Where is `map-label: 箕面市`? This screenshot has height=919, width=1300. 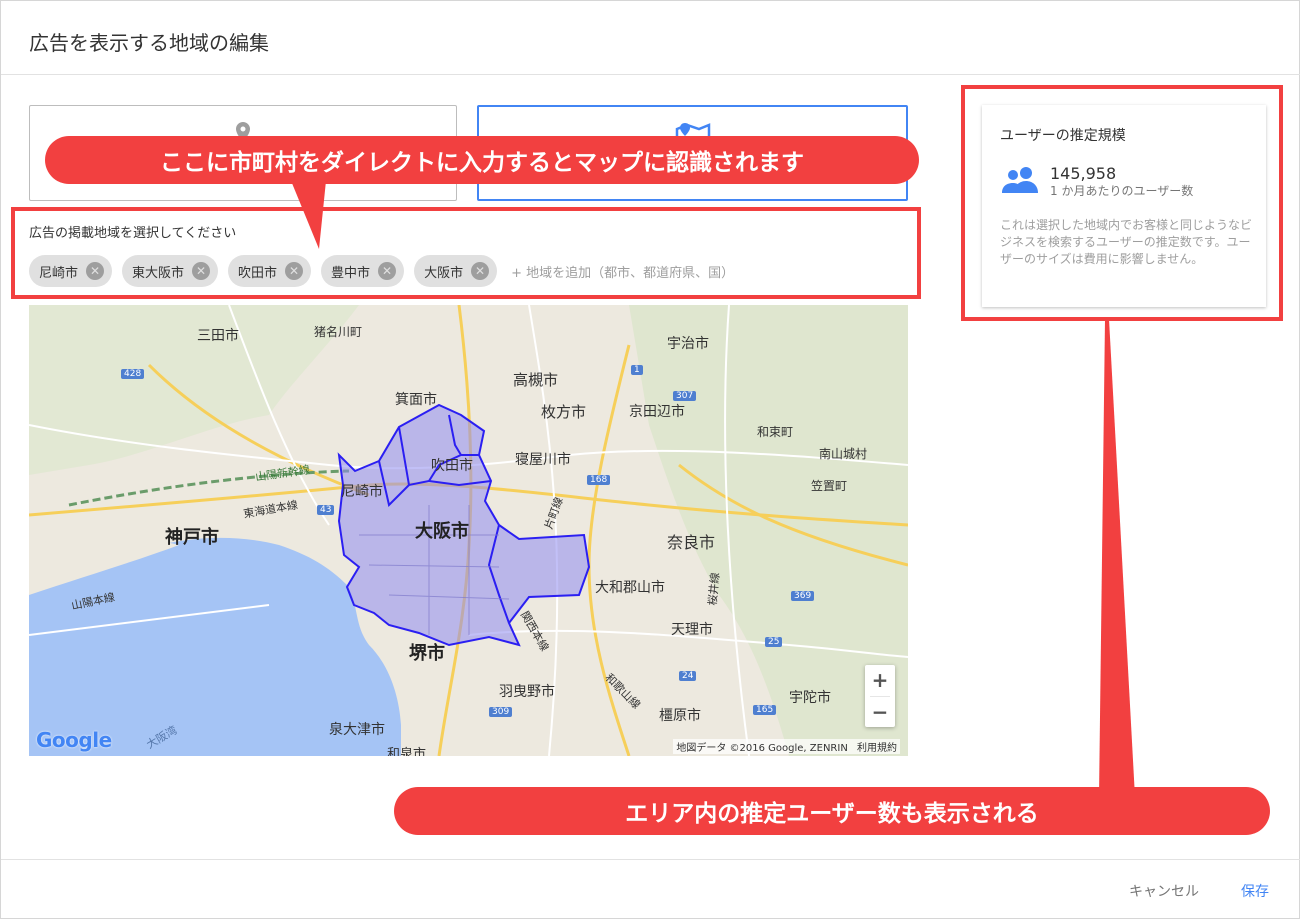
map-label: 箕面市 is located at coordinates (416, 400).